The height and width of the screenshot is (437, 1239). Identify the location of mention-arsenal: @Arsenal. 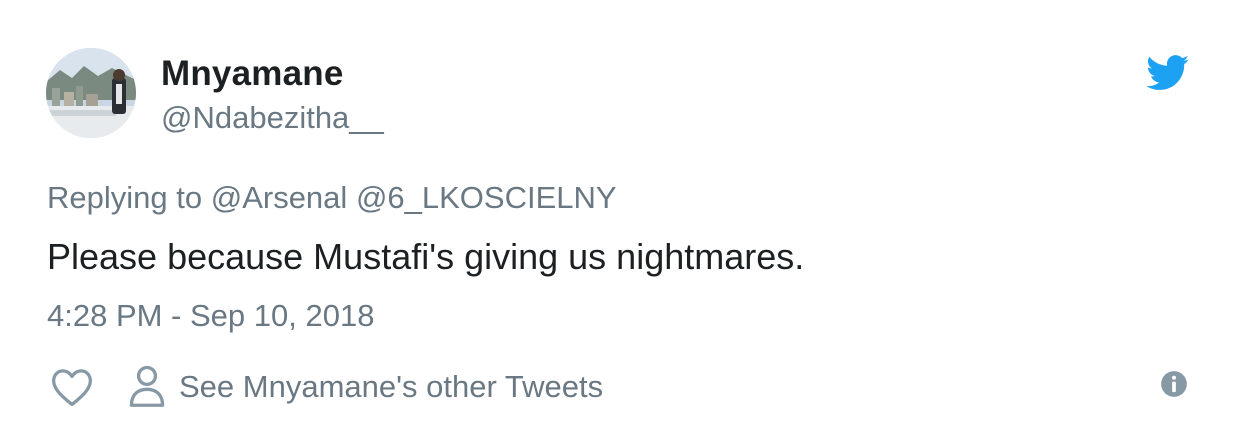
(279, 197).